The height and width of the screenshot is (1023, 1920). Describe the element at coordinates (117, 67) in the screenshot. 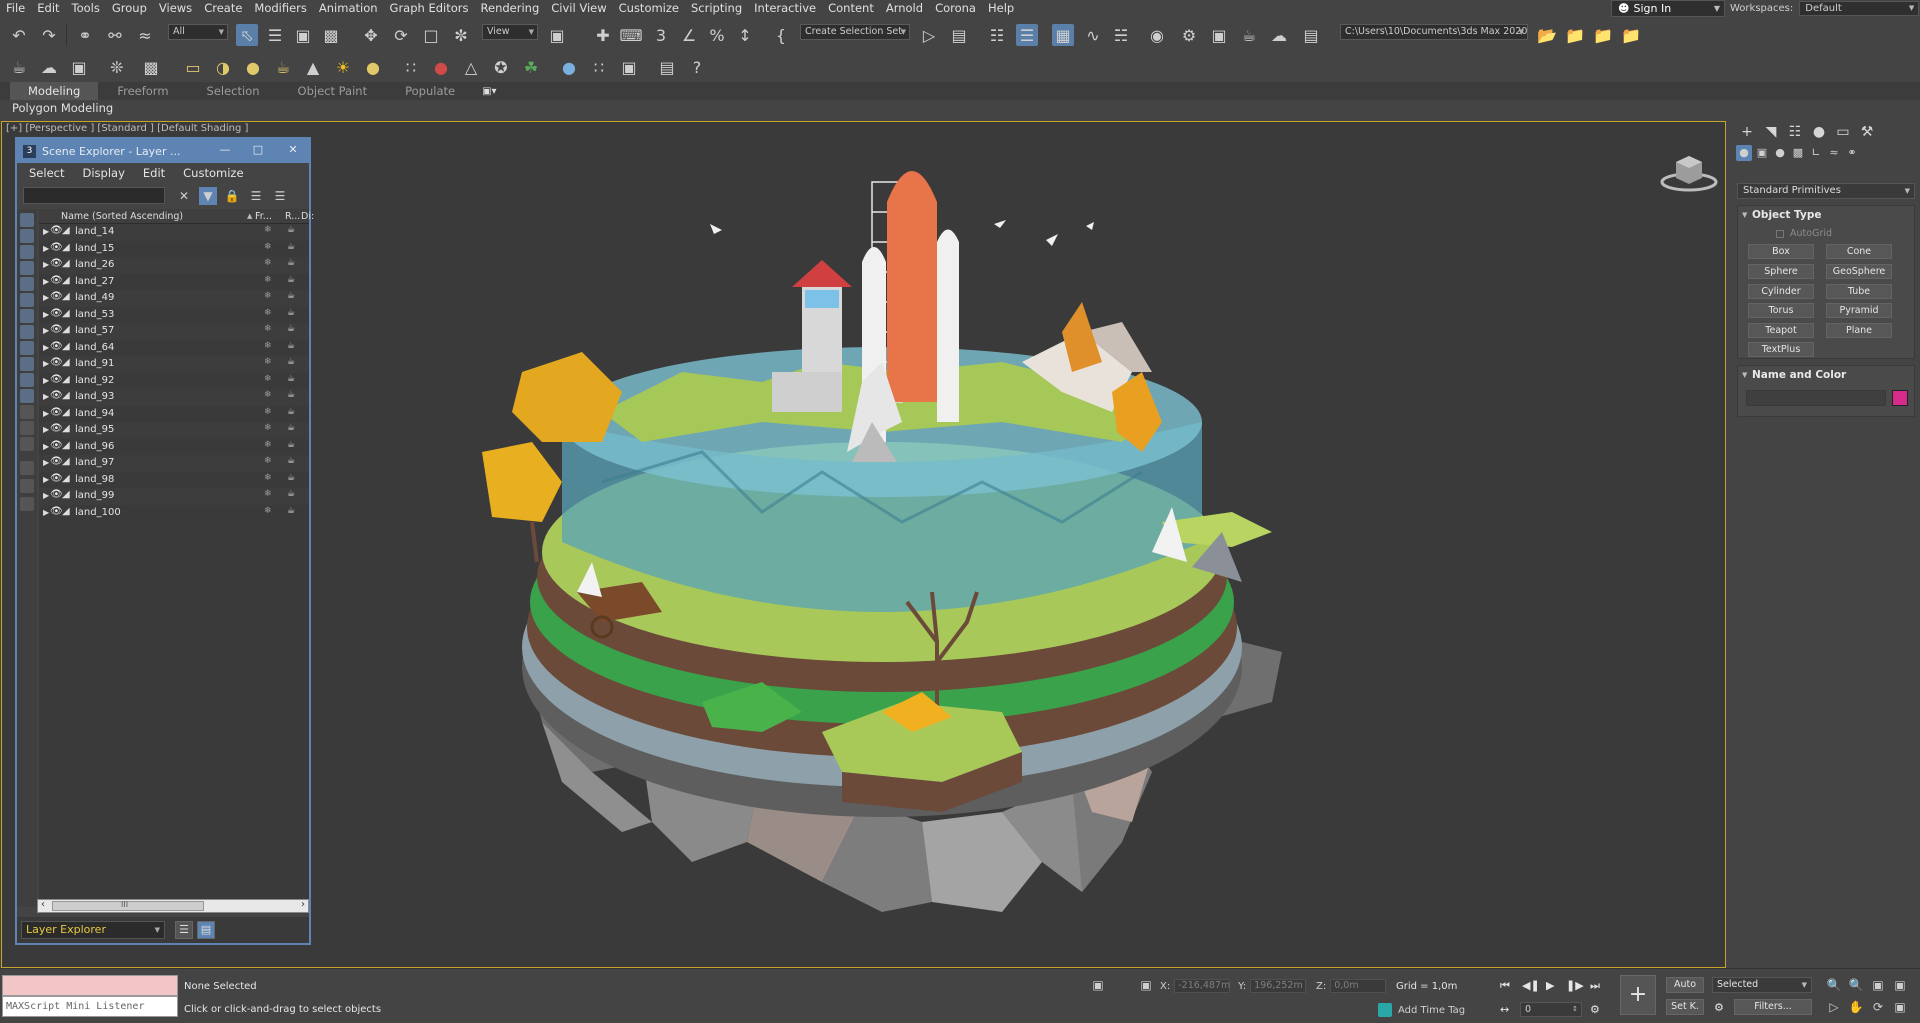

I see `light-bulb-icon: ❊` at that location.